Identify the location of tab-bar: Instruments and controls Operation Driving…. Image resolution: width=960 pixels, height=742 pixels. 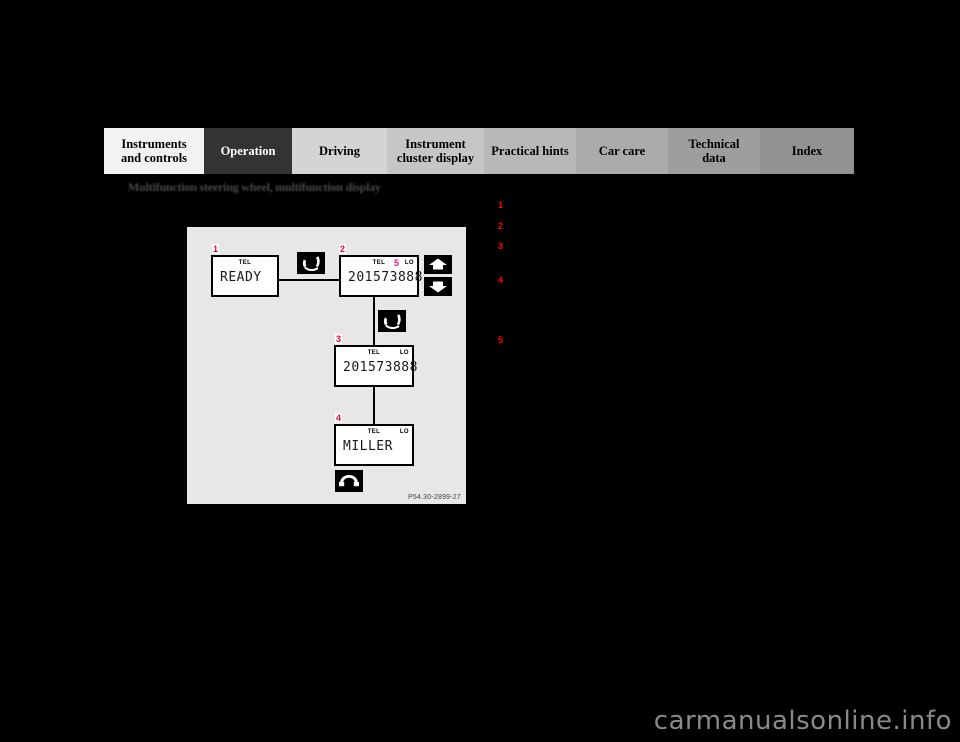
(479, 151).